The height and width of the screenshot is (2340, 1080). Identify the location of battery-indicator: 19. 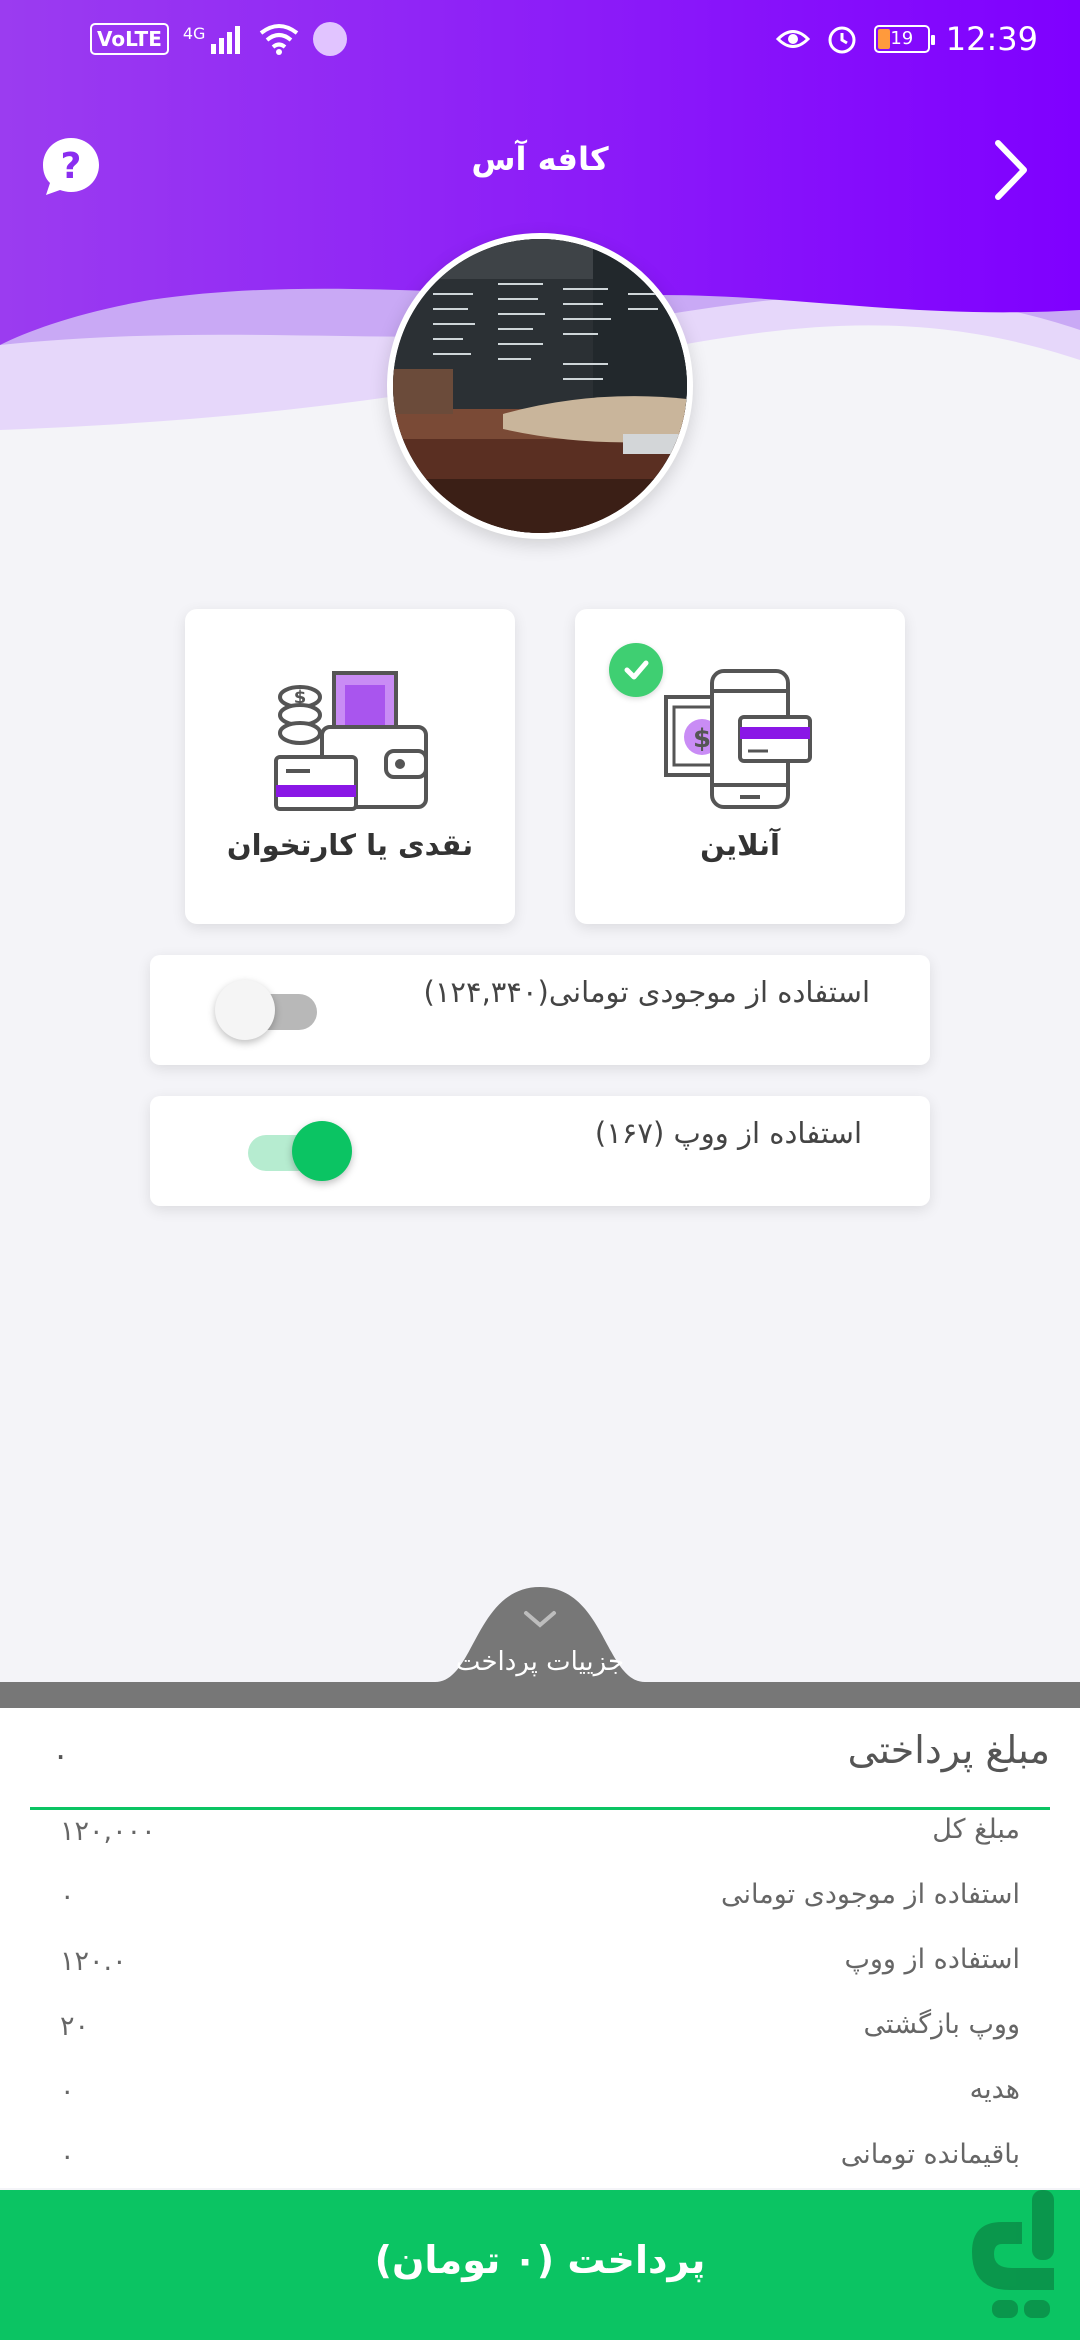
(904, 39).